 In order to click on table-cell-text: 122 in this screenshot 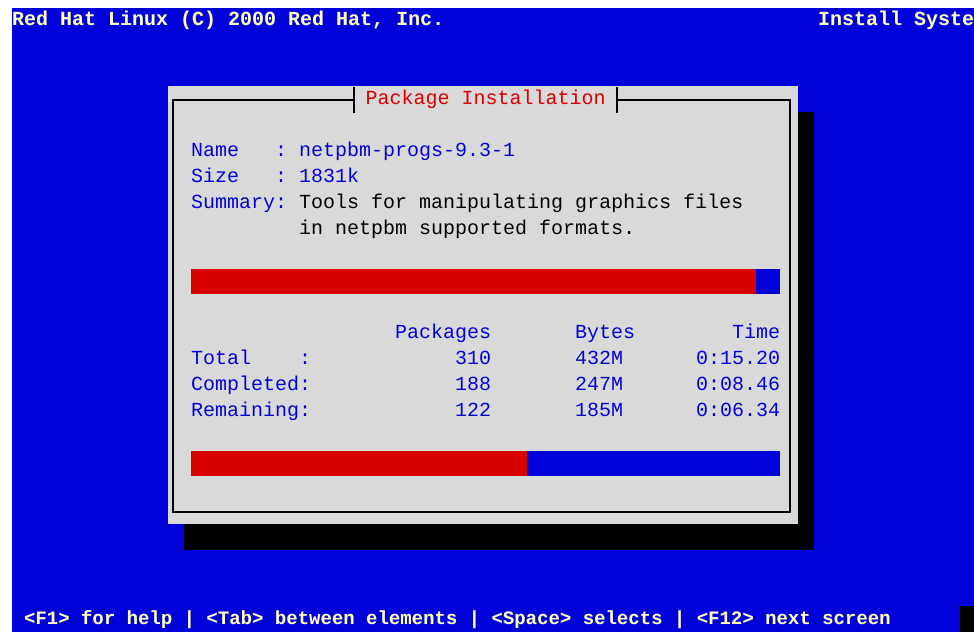, I will do `click(472, 412)`.